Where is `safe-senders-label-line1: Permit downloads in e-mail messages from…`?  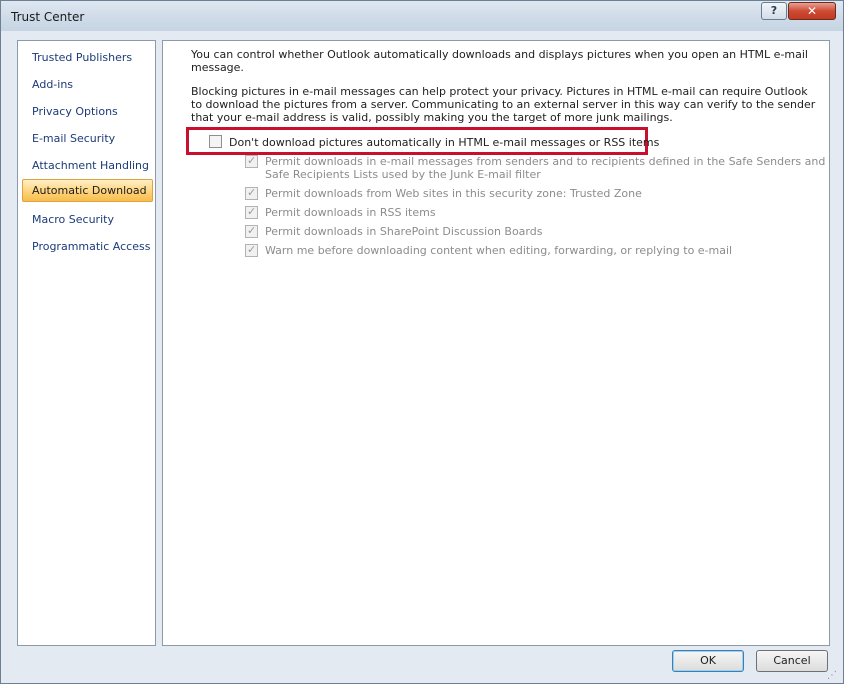 safe-senders-label-line1: Permit downloads in e-mail messages from… is located at coordinates (545, 161).